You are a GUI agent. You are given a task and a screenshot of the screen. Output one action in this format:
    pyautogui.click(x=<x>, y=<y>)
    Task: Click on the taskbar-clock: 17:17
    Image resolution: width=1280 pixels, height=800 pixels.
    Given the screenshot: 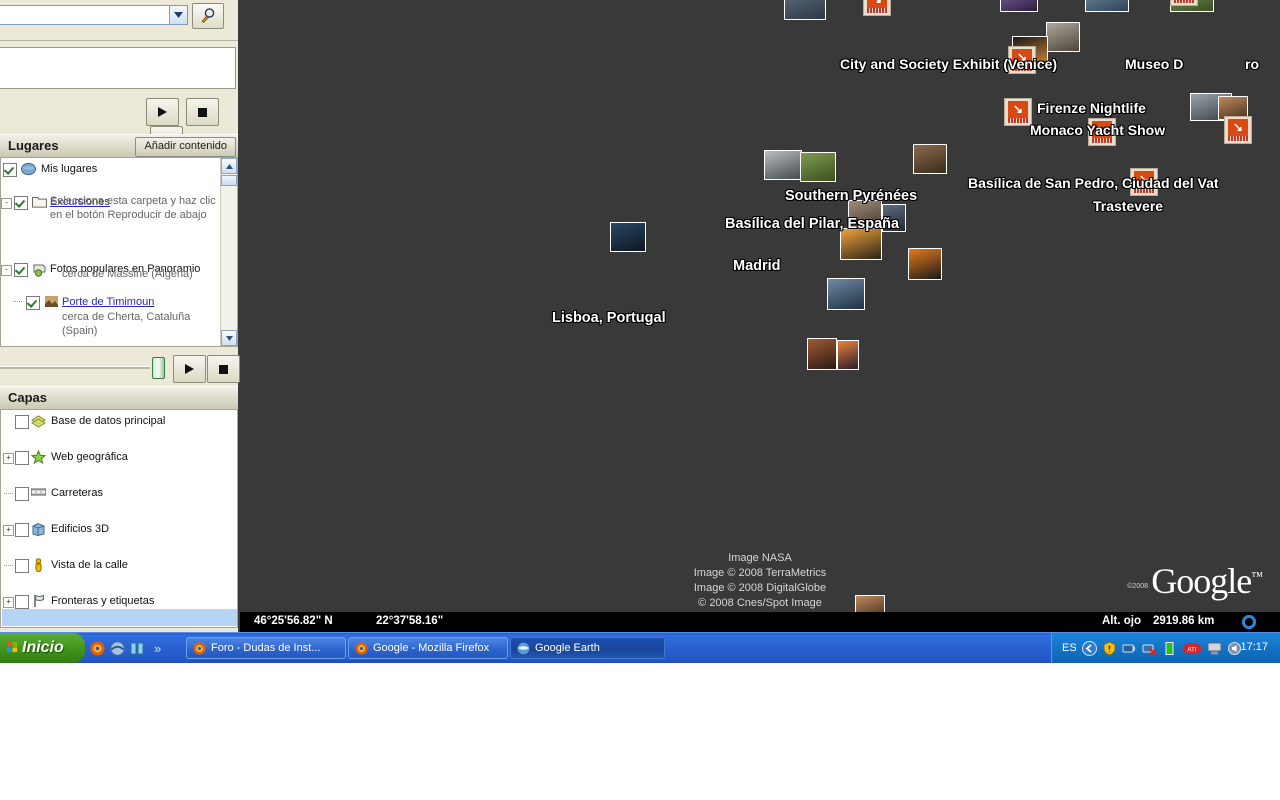 What is the action you would take?
    pyautogui.click(x=1254, y=647)
    